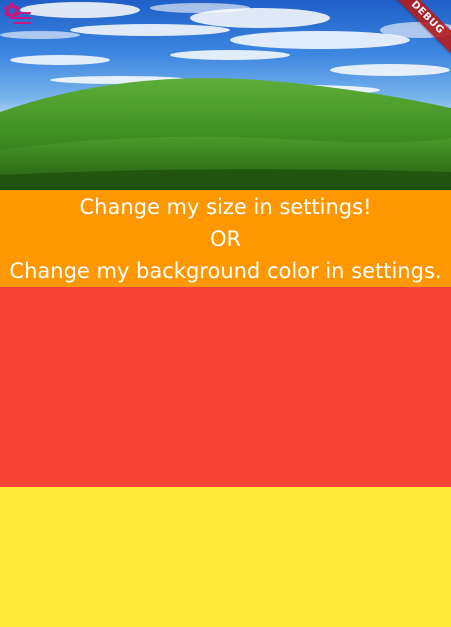  I want to click on info-line-or: OR, so click(225, 239).